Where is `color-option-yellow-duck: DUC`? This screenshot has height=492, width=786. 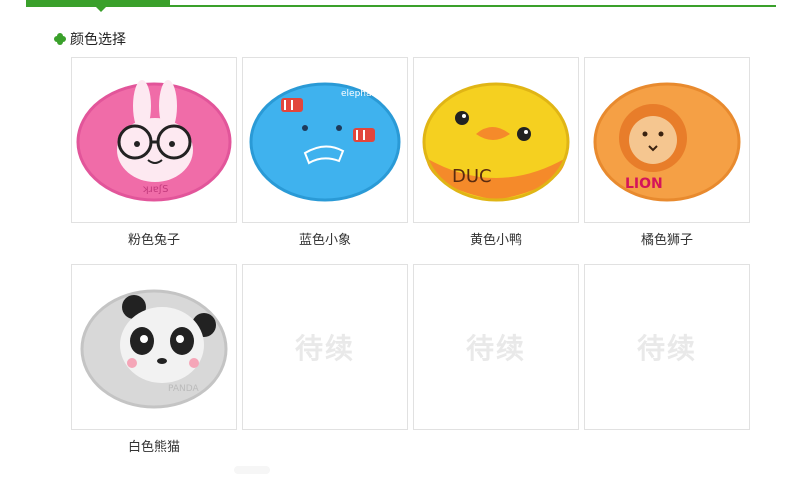
color-option-yellow-duck: DUC is located at coordinates (496, 140).